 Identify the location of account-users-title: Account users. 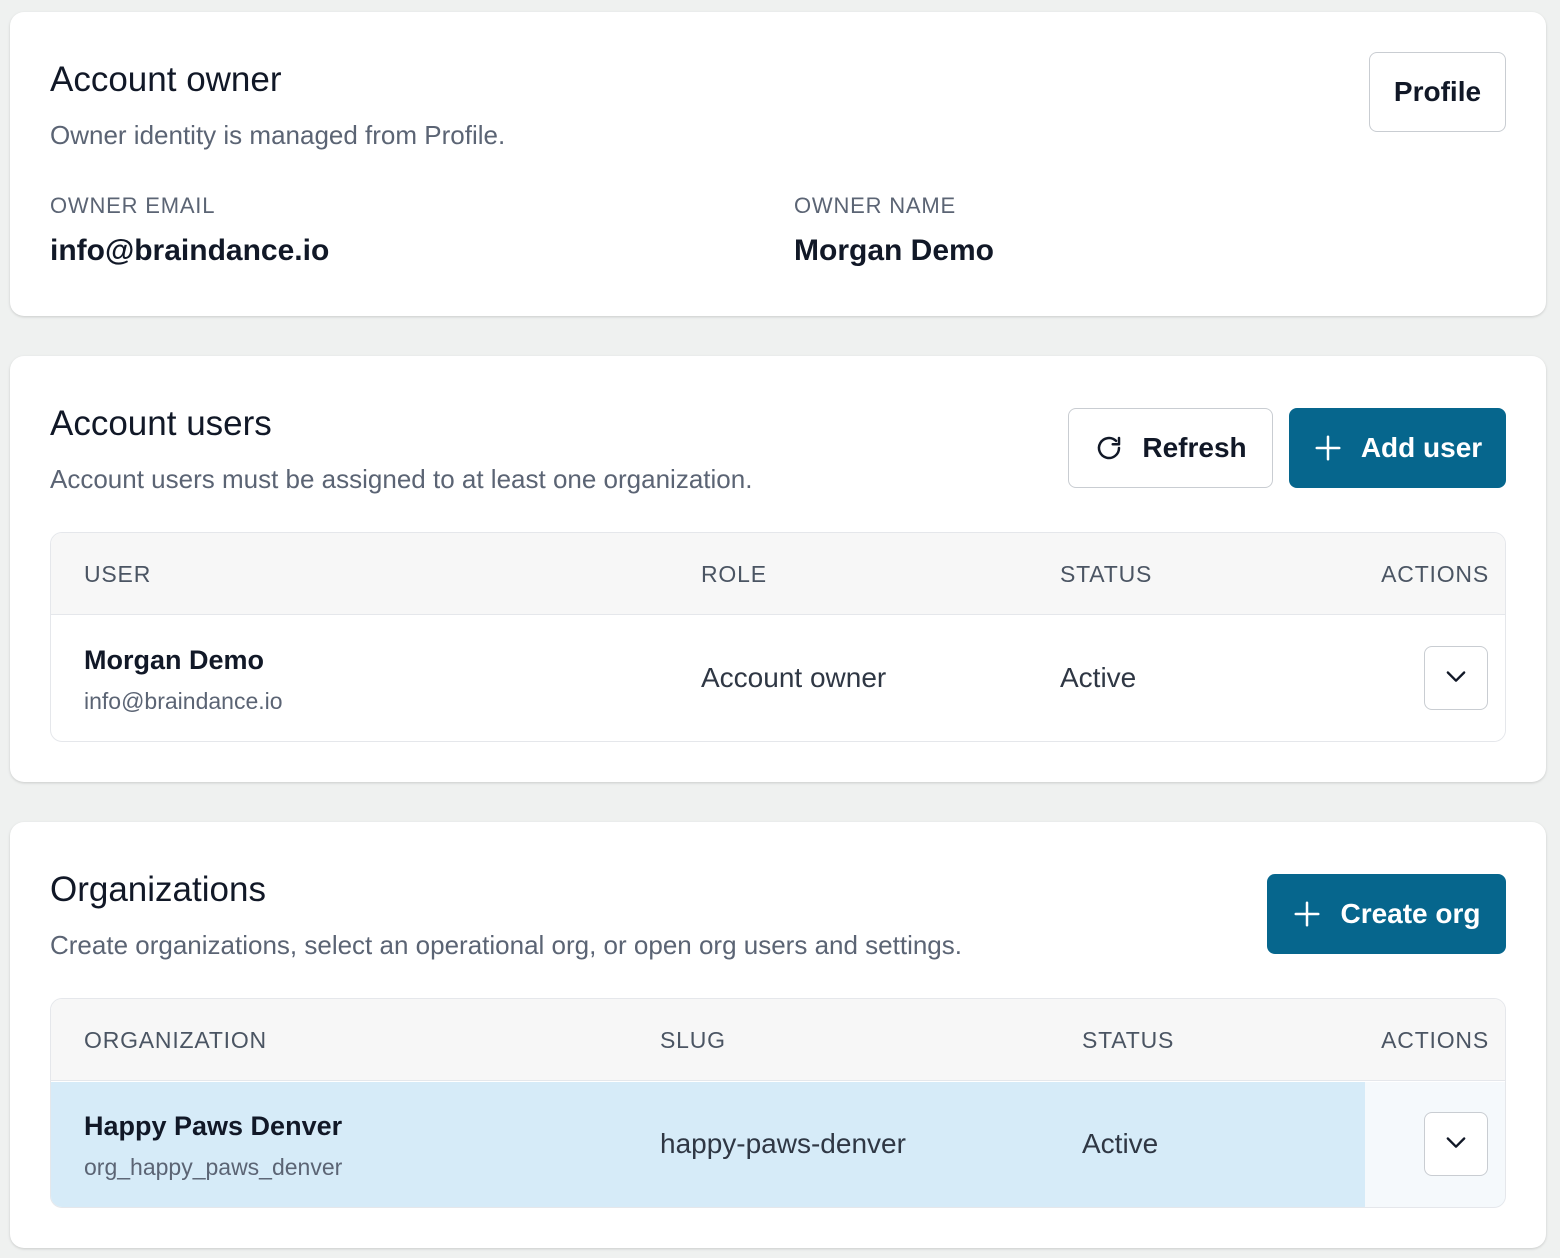
(161, 423).